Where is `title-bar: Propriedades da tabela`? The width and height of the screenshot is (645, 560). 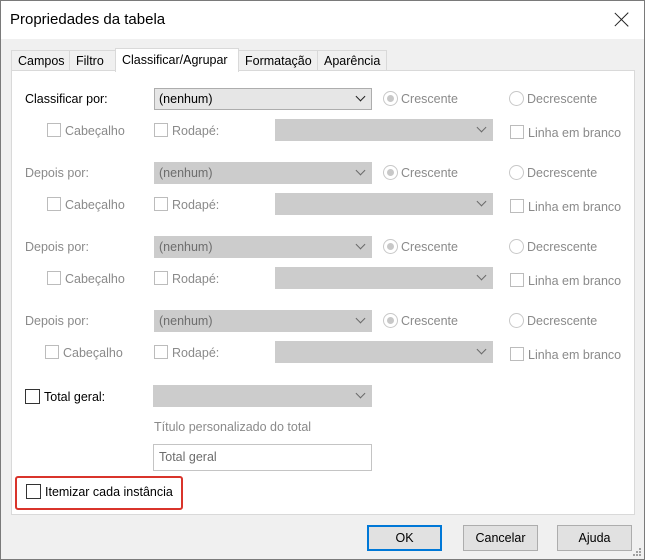 title-bar: Propriedades da tabela is located at coordinates (322, 20).